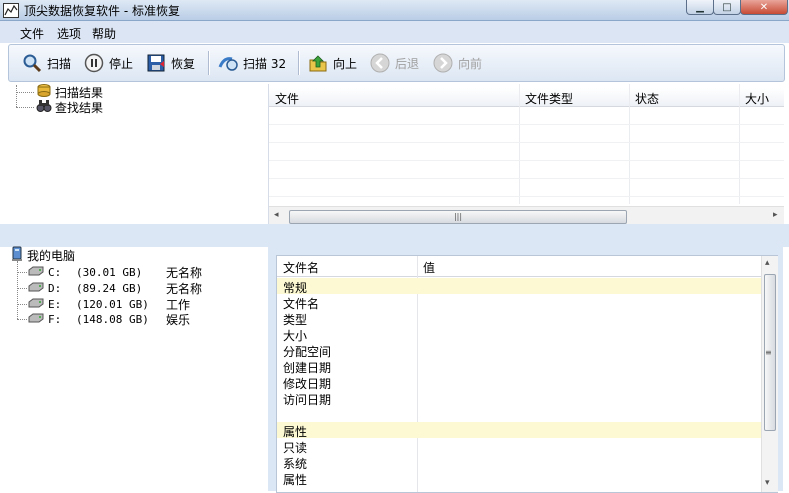  Describe the element at coordinates (429, 267) in the screenshot. I see `column-value: 值` at that location.